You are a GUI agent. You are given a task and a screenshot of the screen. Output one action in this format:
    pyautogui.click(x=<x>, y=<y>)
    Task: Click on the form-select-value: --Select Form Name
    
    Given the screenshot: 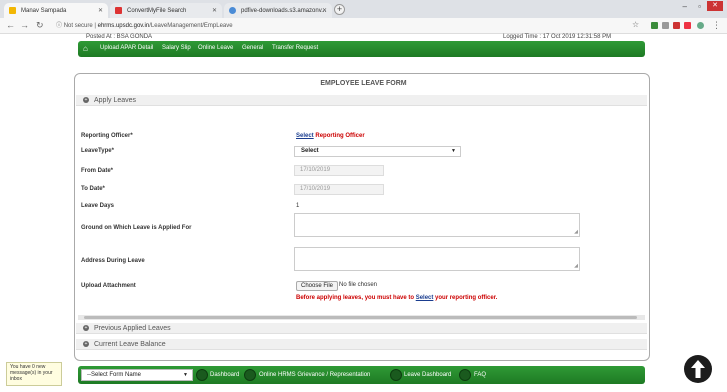 What is the action you would take?
    pyautogui.click(x=114, y=375)
    